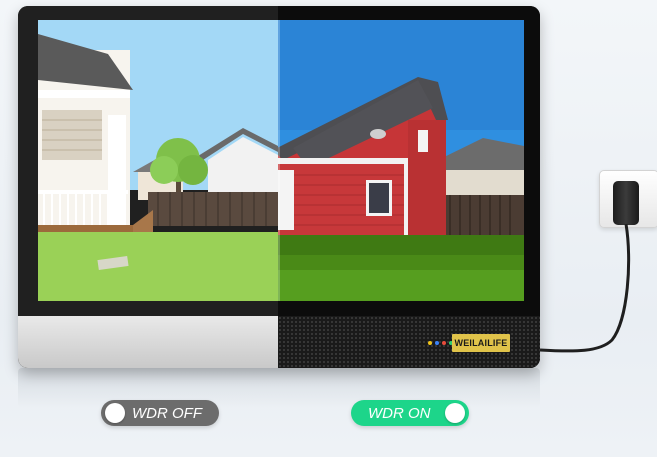 This screenshot has height=457, width=657. Describe the element at coordinates (399, 413) in the screenshot. I see `wdr-on-label: WDR ON` at that location.